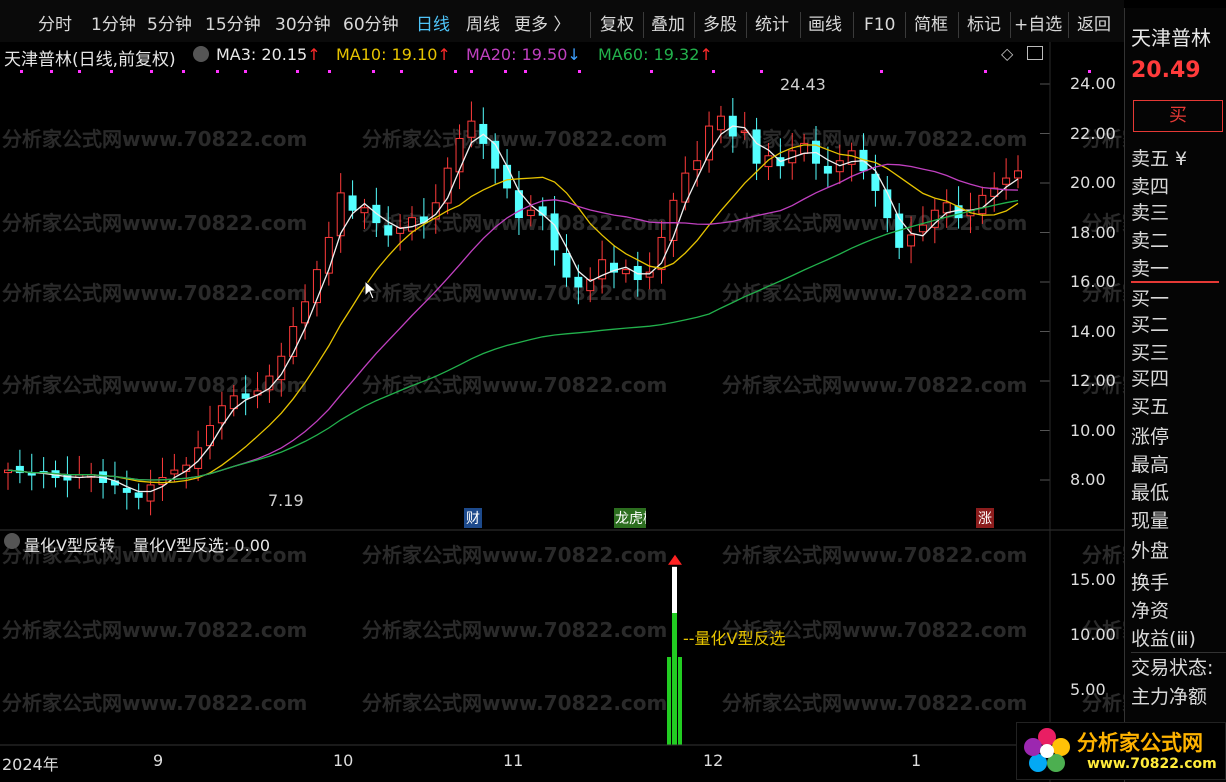 The image size is (1226, 782). I want to click on tab-more: 更多 〉, so click(542, 25).